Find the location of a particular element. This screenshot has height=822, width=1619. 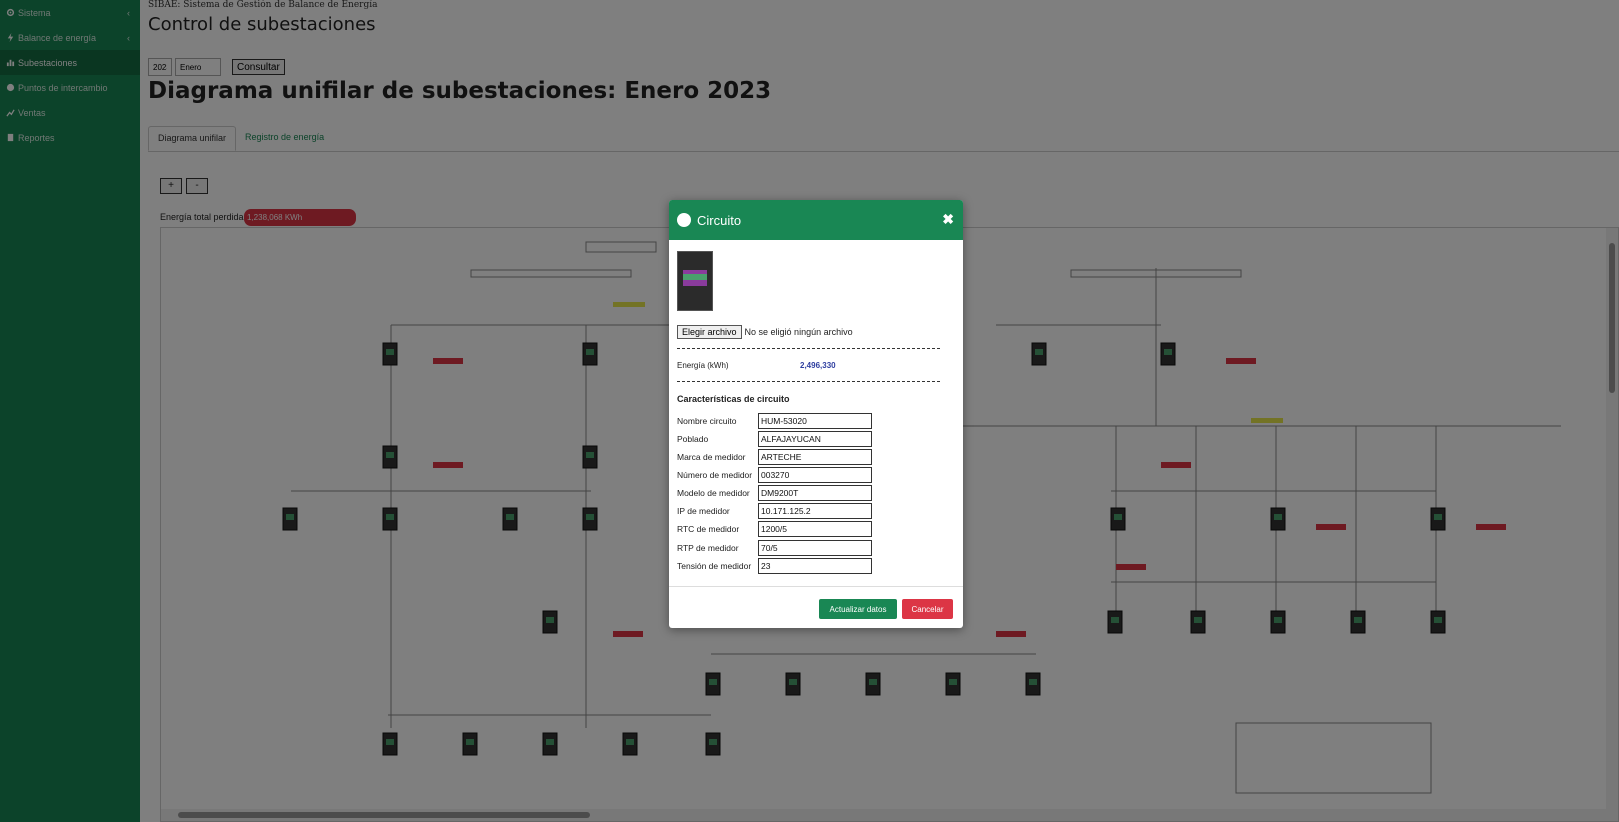

modal-title: Circuito is located at coordinates (719, 220).